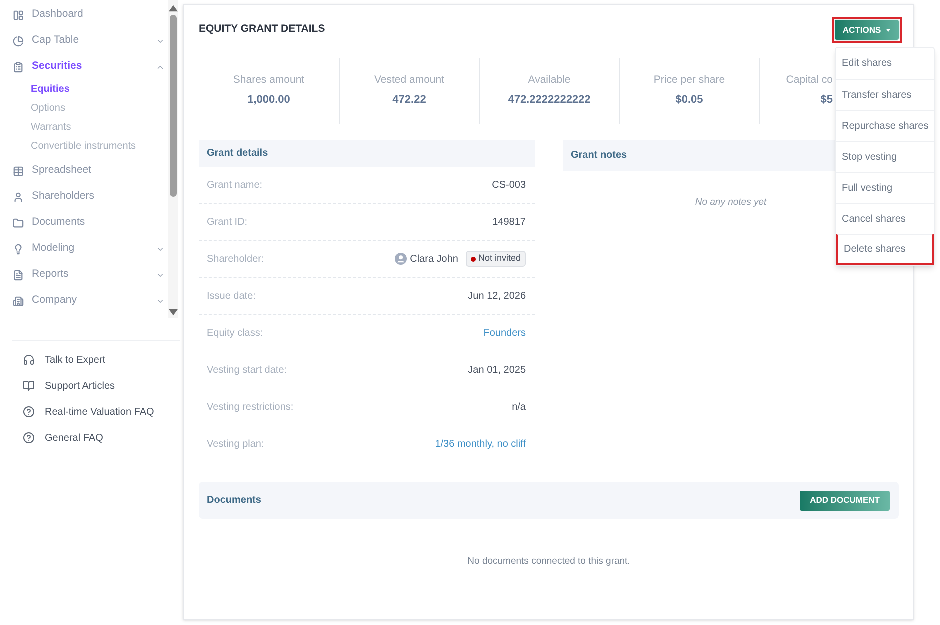 The image size is (940, 625). What do you see at coordinates (247, 371) in the screenshot?
I see `field-label: Vesting start date:` at bounding box center [247, 371].